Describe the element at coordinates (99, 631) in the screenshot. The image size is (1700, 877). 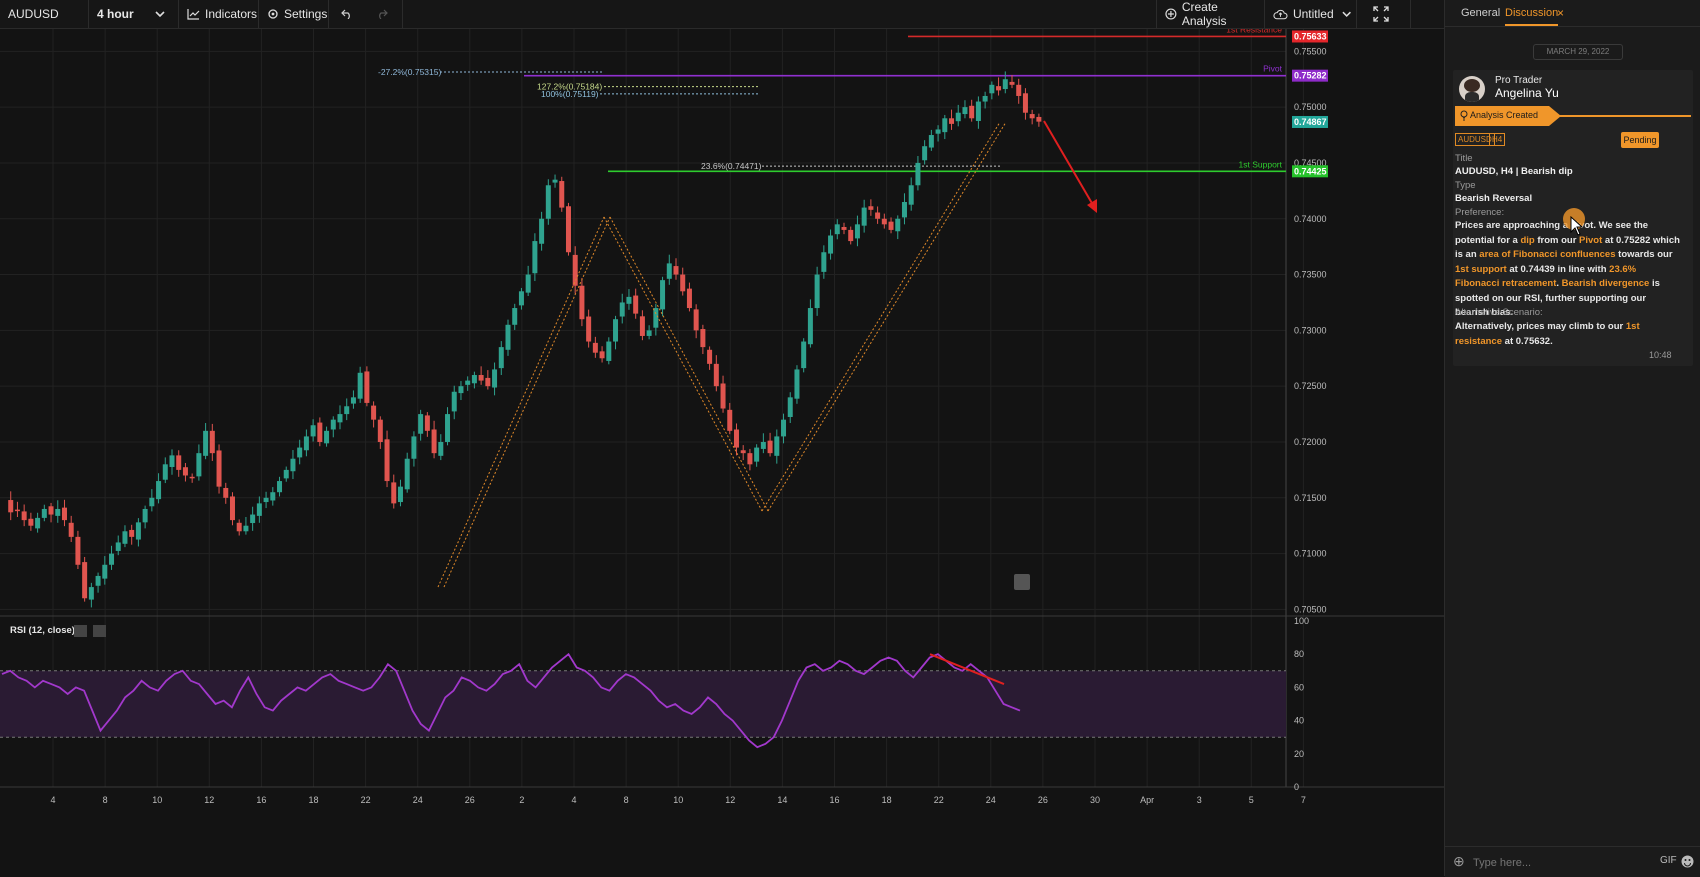
I see `rsi-delete-icon` at that location.